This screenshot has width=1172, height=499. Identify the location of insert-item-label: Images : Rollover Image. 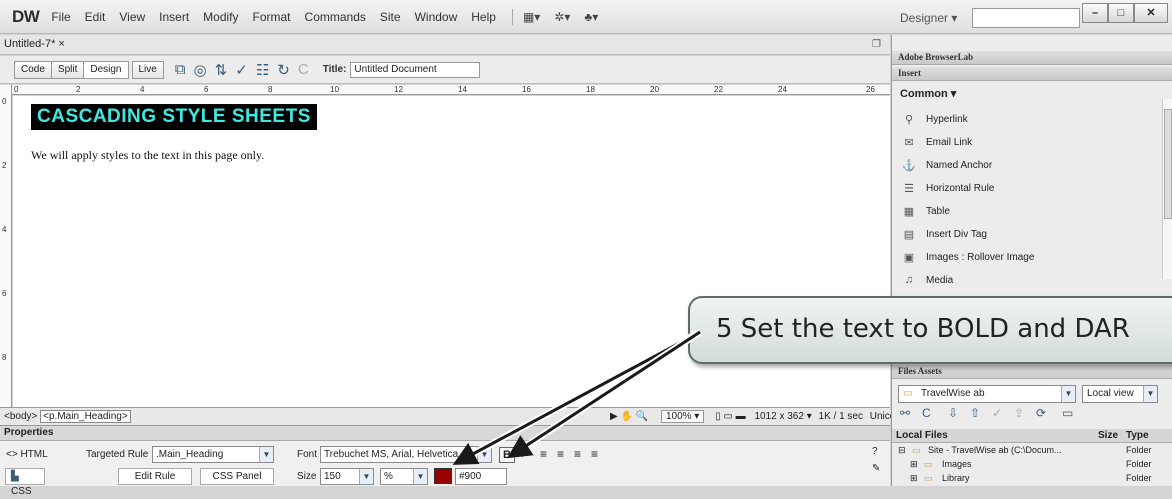
(980, 257).